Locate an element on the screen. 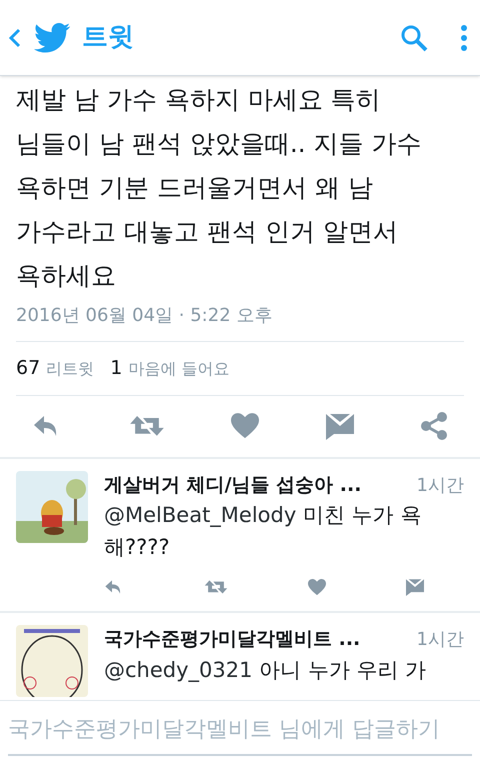  tweet-text-line: 욕하면 기분 드러울거면서 왜 남 is located at coordinates (195, 188).